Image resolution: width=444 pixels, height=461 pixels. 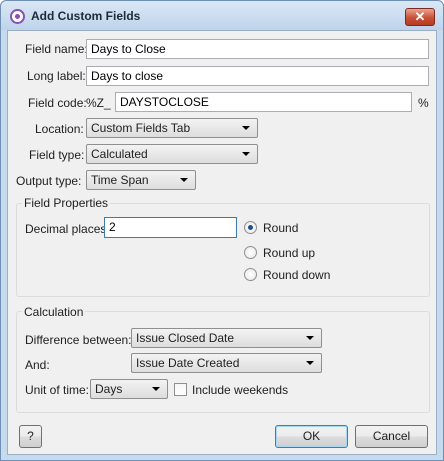 What do you see at coordinates (119, 154) in the screenshot?
I see `field-type-value: Calculated` at bounding box center [119, 154].